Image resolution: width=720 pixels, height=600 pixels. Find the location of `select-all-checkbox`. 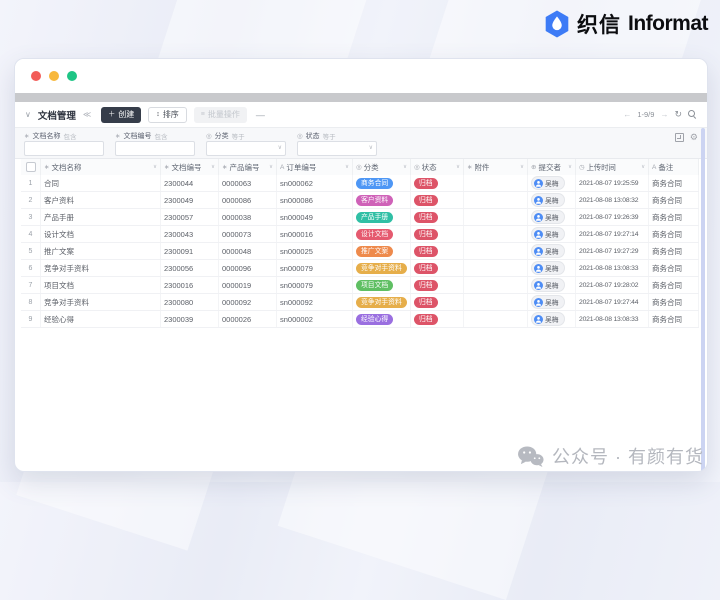

select-all-checkbox is located at coordinates (30, 167).